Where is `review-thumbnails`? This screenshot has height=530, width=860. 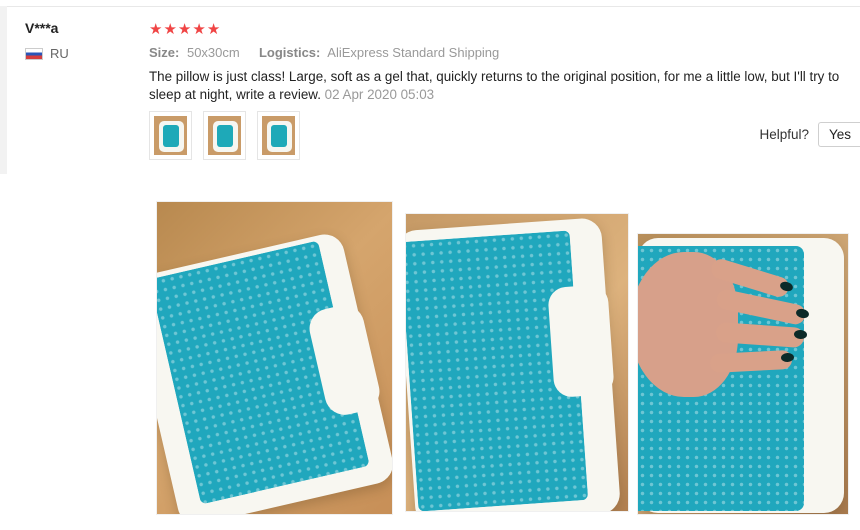 review-thumbnails is located at coordinates (224, 135).